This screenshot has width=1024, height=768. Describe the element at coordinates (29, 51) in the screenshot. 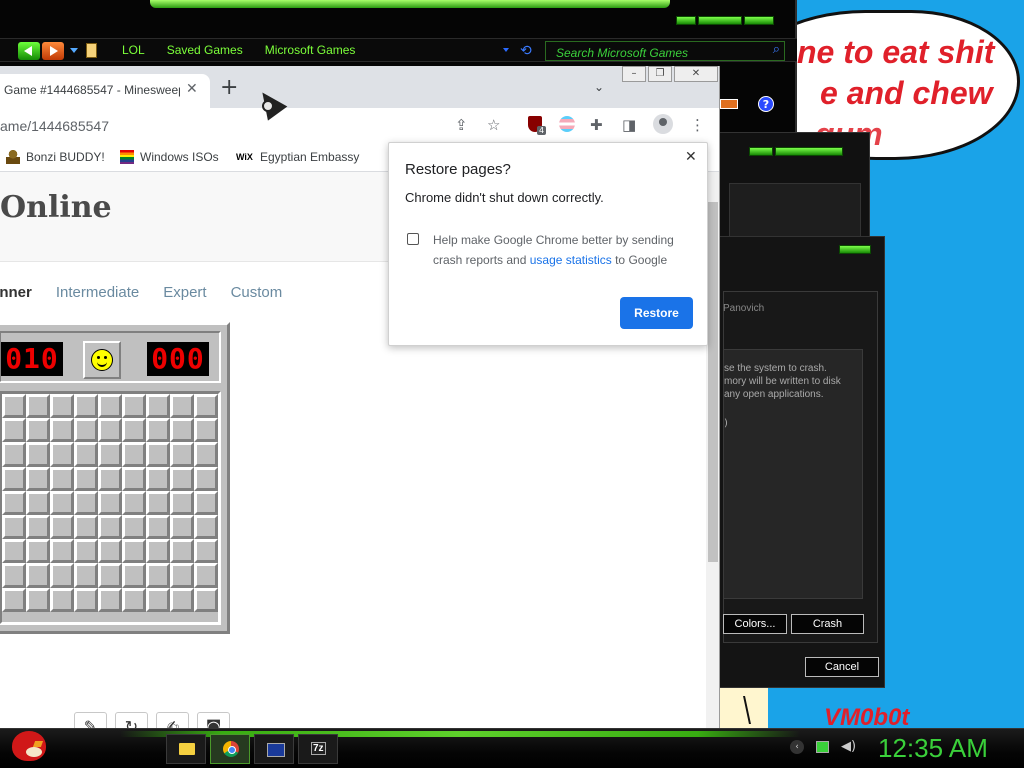

I see `back-button` at that location.